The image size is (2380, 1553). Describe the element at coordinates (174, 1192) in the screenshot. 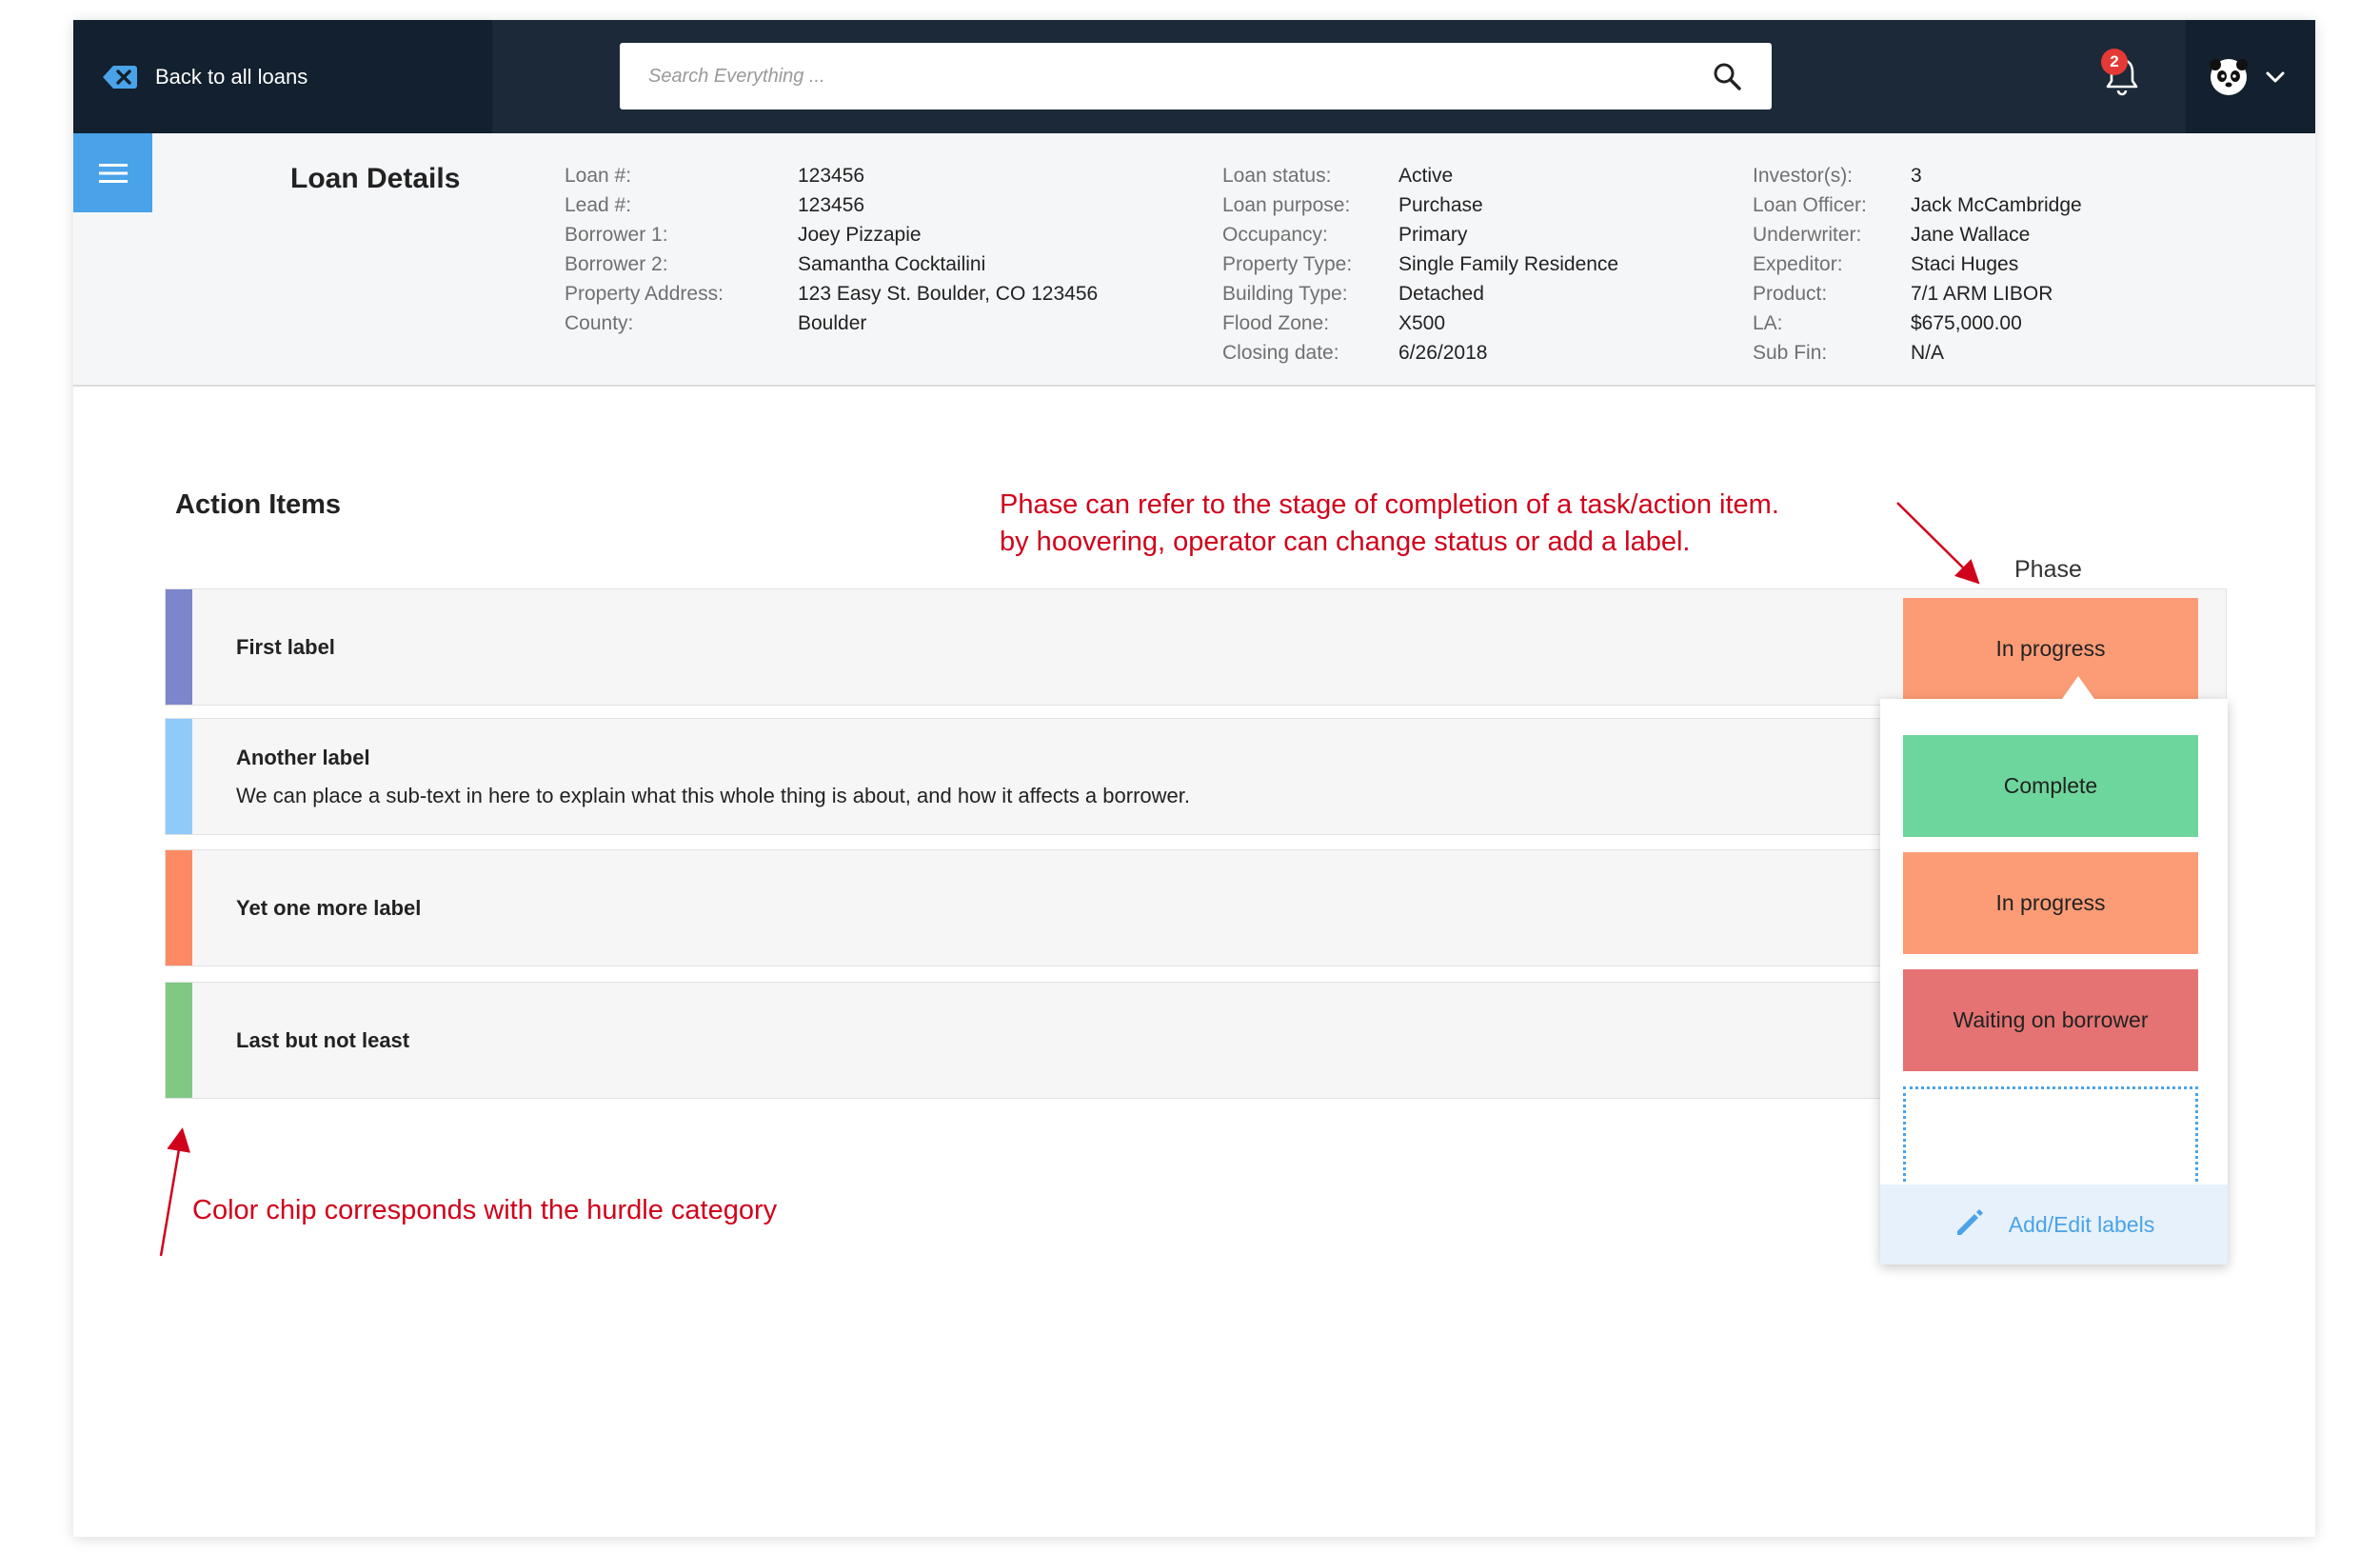

I see `annotation-arrow-chip` at that location.